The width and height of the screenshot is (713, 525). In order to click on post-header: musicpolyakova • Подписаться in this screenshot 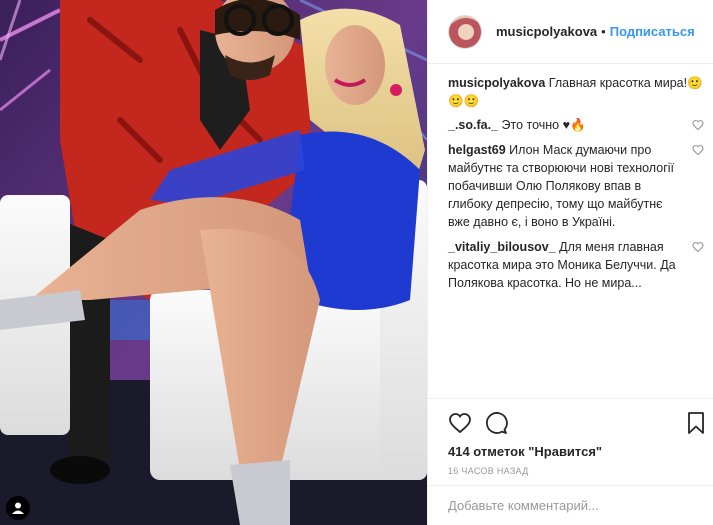, I will do `click(570, 32)`.